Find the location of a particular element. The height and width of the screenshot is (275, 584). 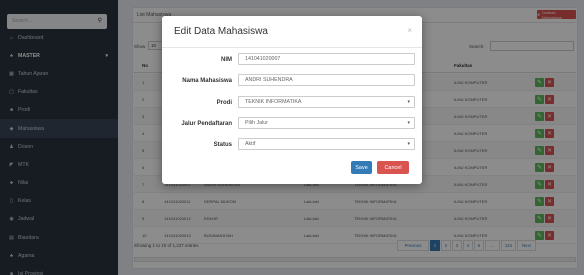

status-label: Status is located at coordinates (222, 145).